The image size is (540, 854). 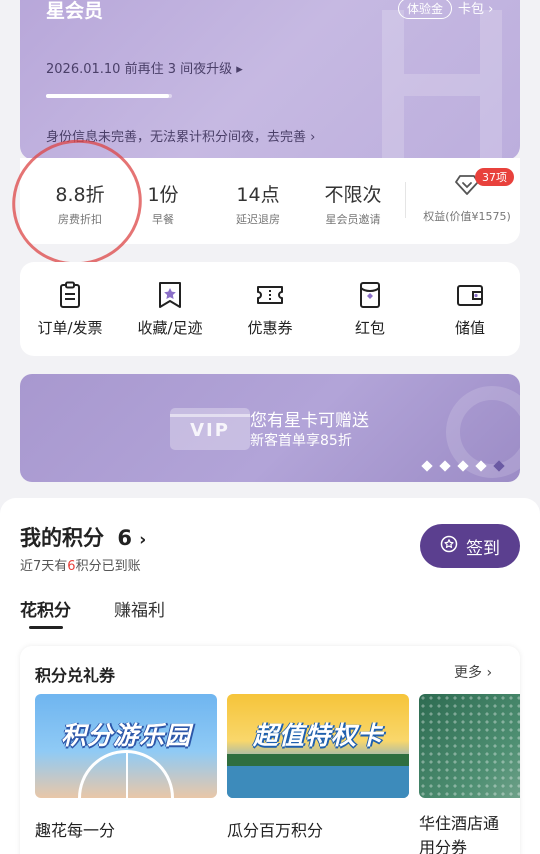 What do you see at coordinates (70, 295) in the screenshot?
I see `order-clipboard-icon` at bounding box center [70, 295].